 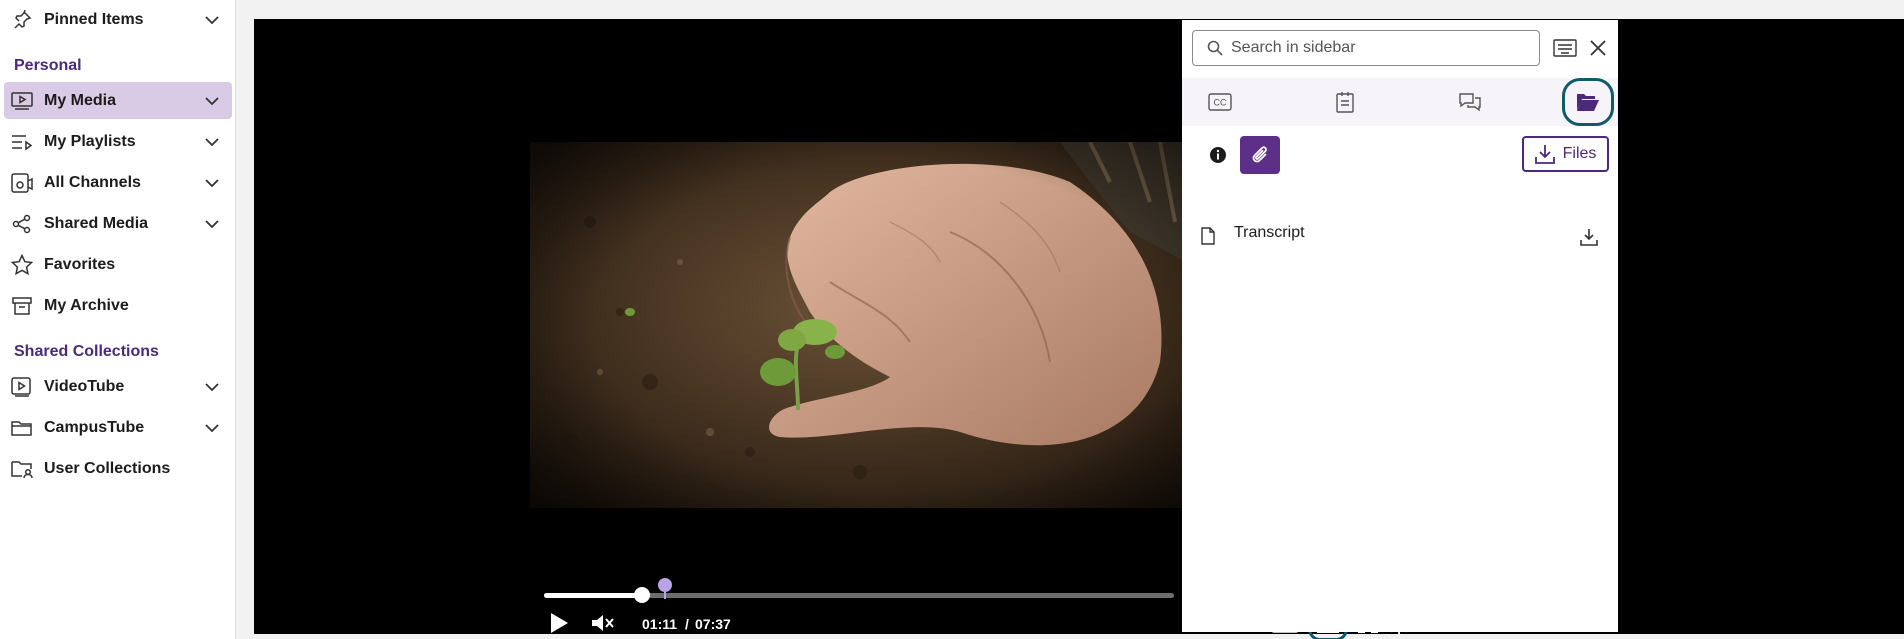 I want to click on download-file-button, so click(x=1589, y=237).